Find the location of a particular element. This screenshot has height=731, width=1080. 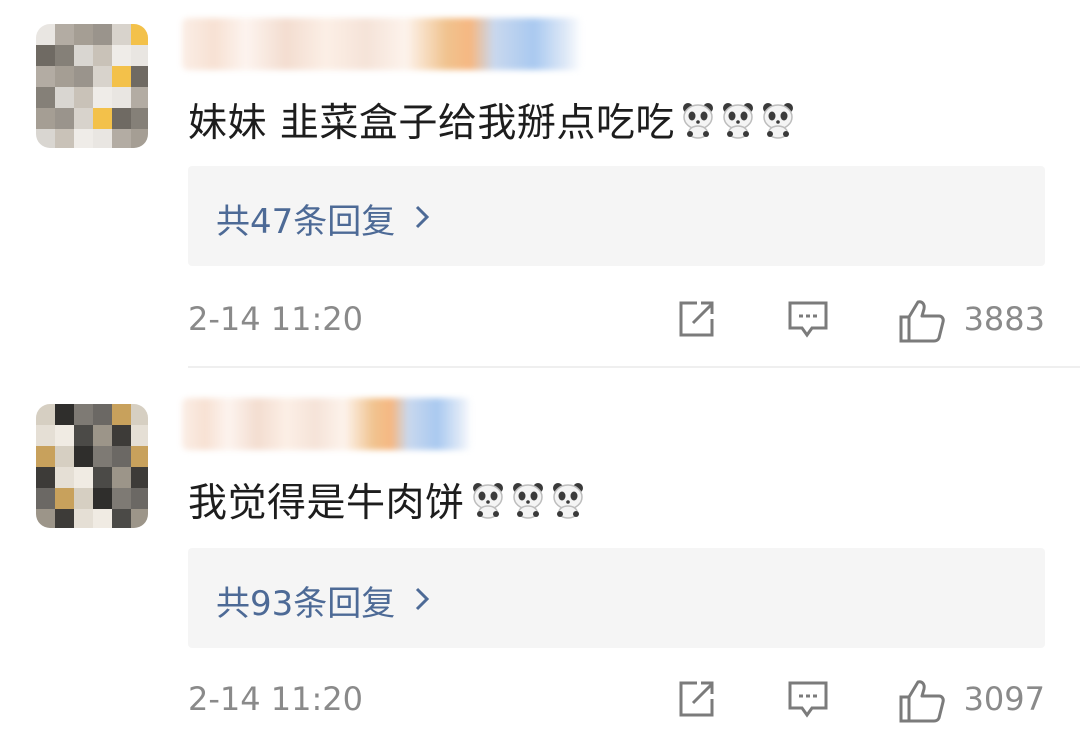

comment-text-content: 妹妹 韭菜盒子给我掰点吃吃 is located at coordinates (431, 123).